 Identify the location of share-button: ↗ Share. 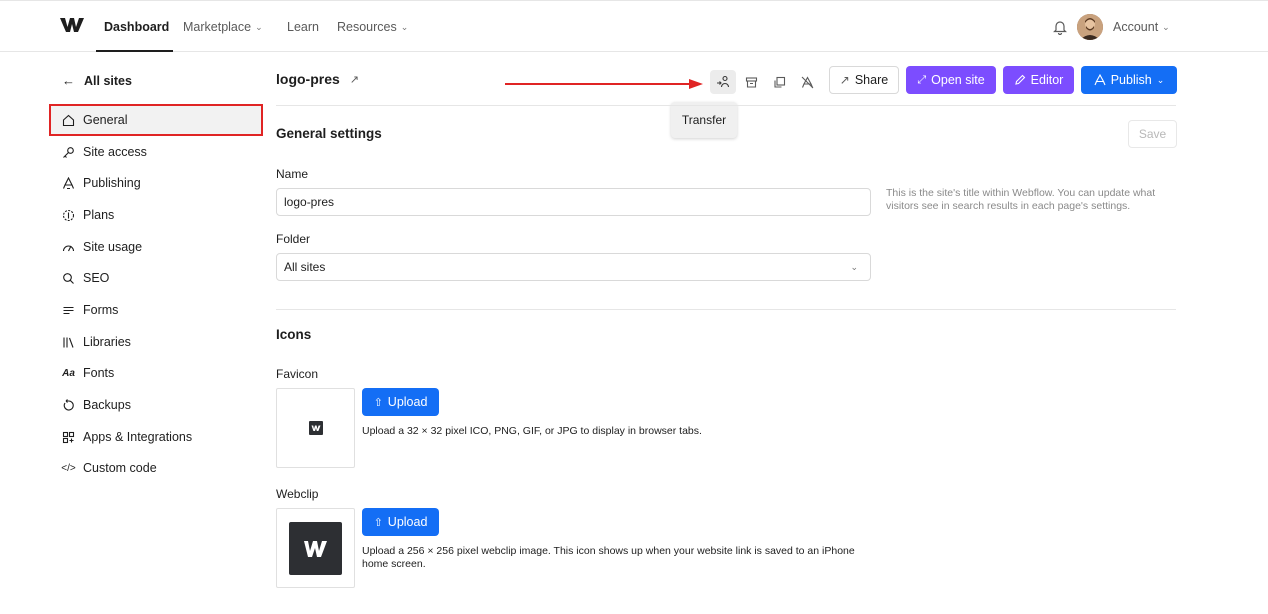
(864, 80).